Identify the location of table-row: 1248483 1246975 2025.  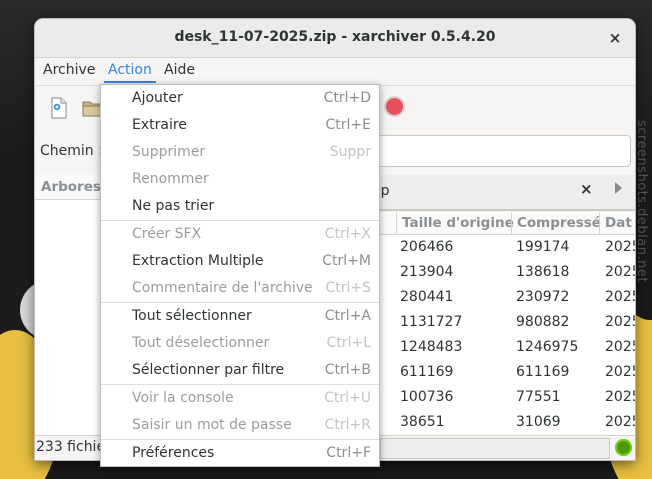
(502, 347).